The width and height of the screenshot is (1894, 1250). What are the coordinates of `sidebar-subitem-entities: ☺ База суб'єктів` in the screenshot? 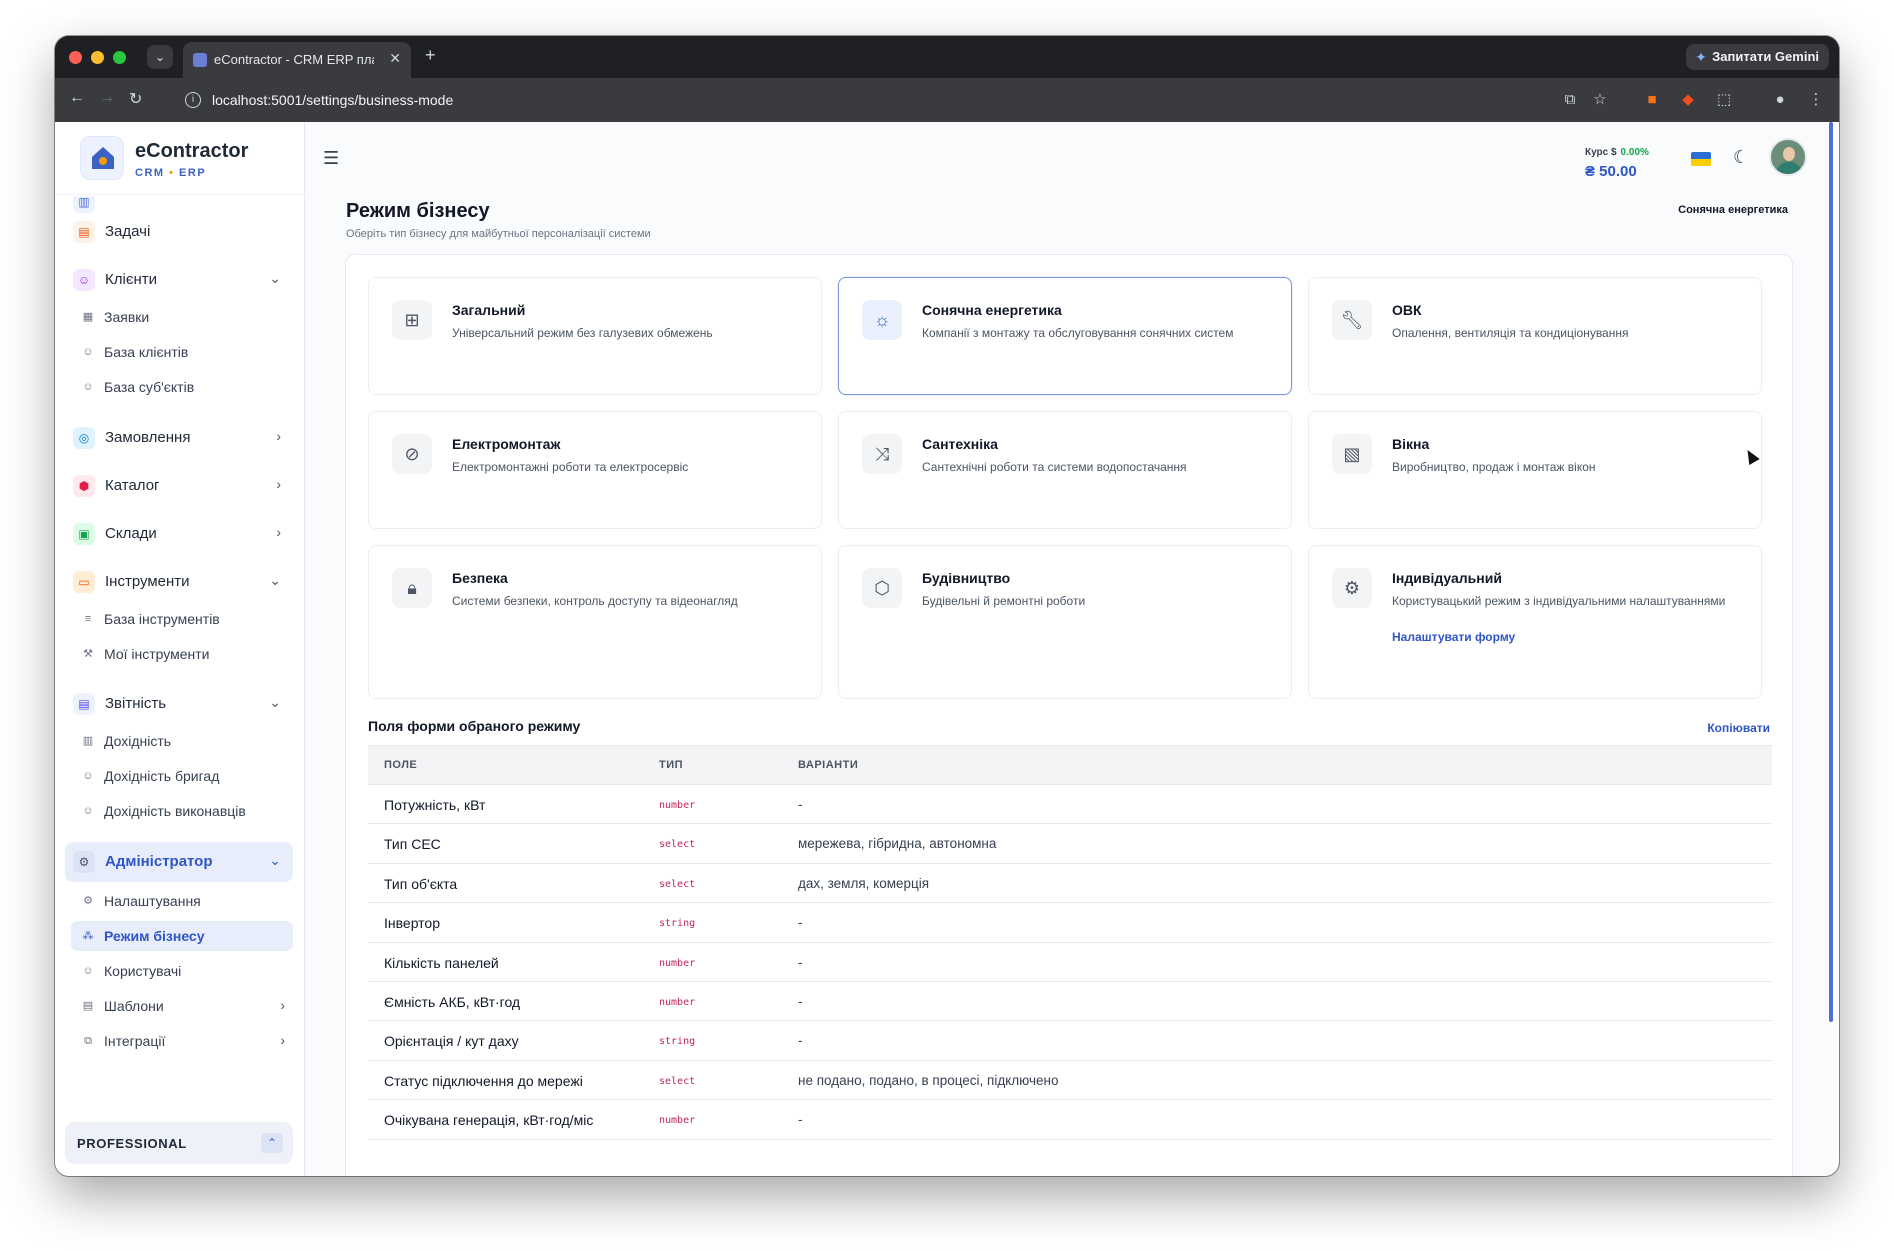 It's located at (182, 387).